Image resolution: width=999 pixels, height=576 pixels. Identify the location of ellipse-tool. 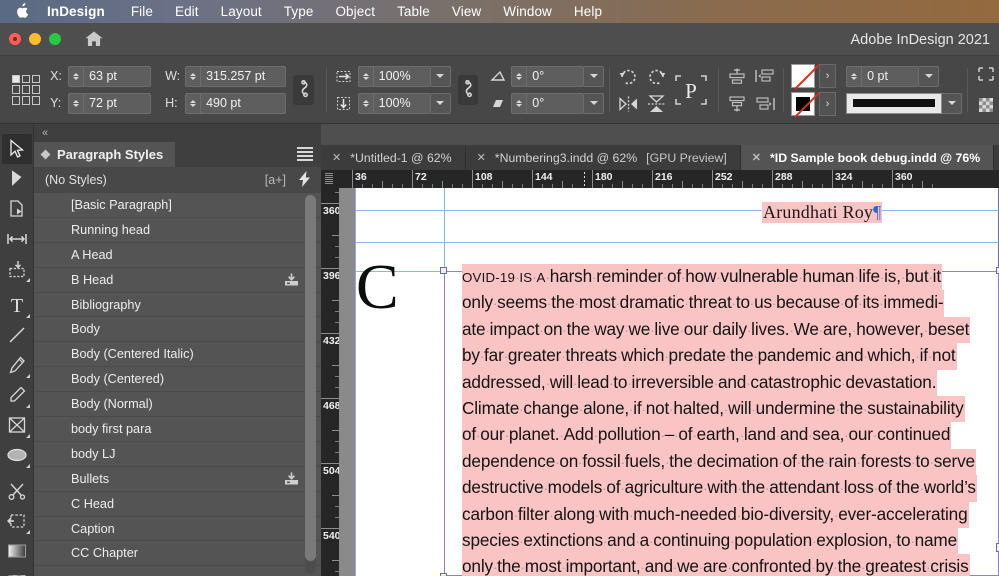
(17, 455).